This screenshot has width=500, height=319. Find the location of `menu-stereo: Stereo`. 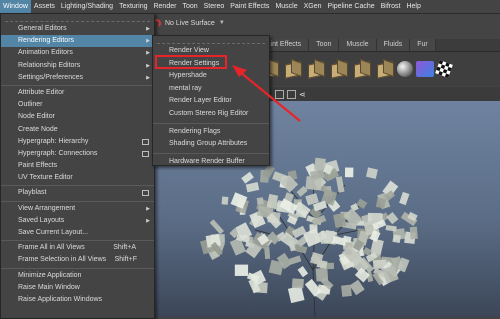

menu-stereo: Stereo is located at coordinates (214, 6).